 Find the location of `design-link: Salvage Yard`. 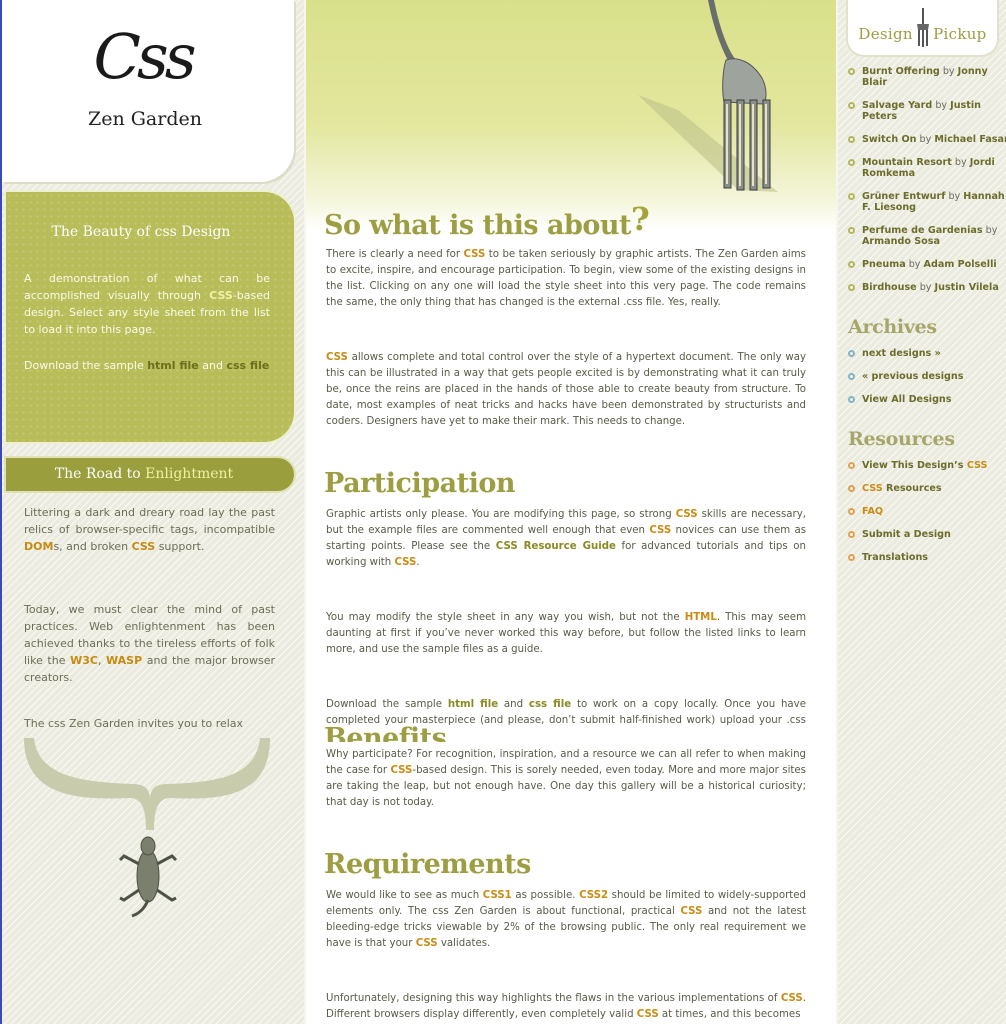

design-link: Salvage Yard is located at coordinates (897, 105).